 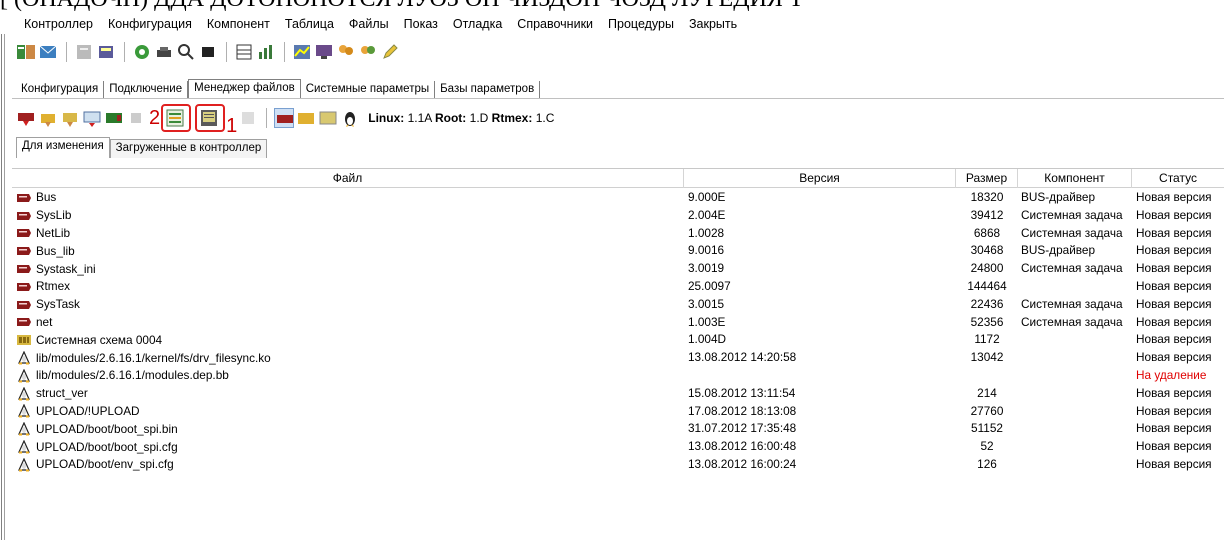 I want to click on stop-icon, so click(x=208, y=52).